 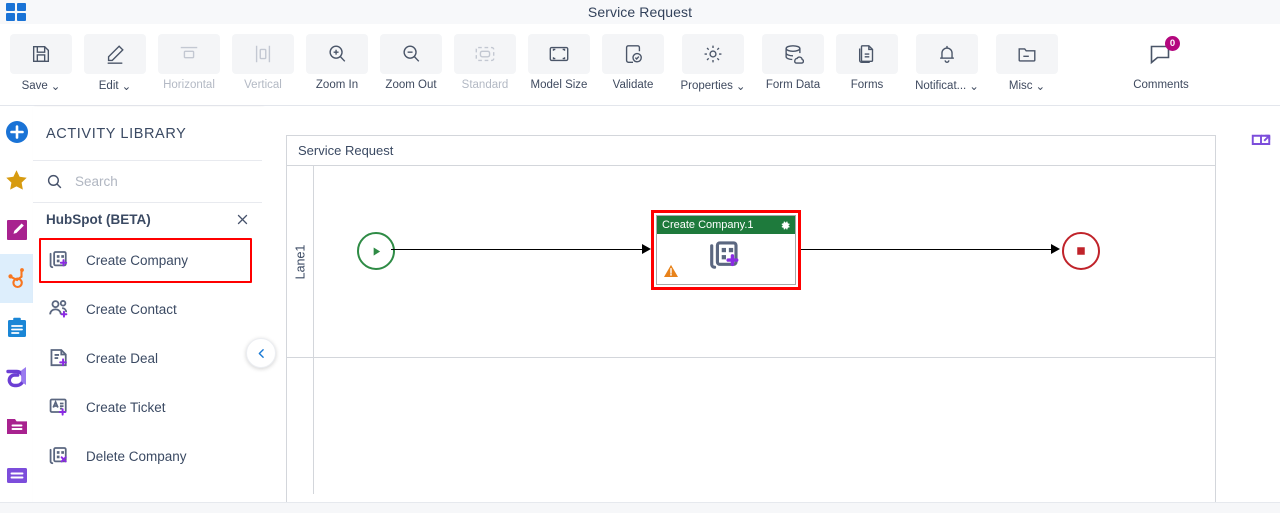 I want to click on panel-collapse-button, so click(x=261, y=353).